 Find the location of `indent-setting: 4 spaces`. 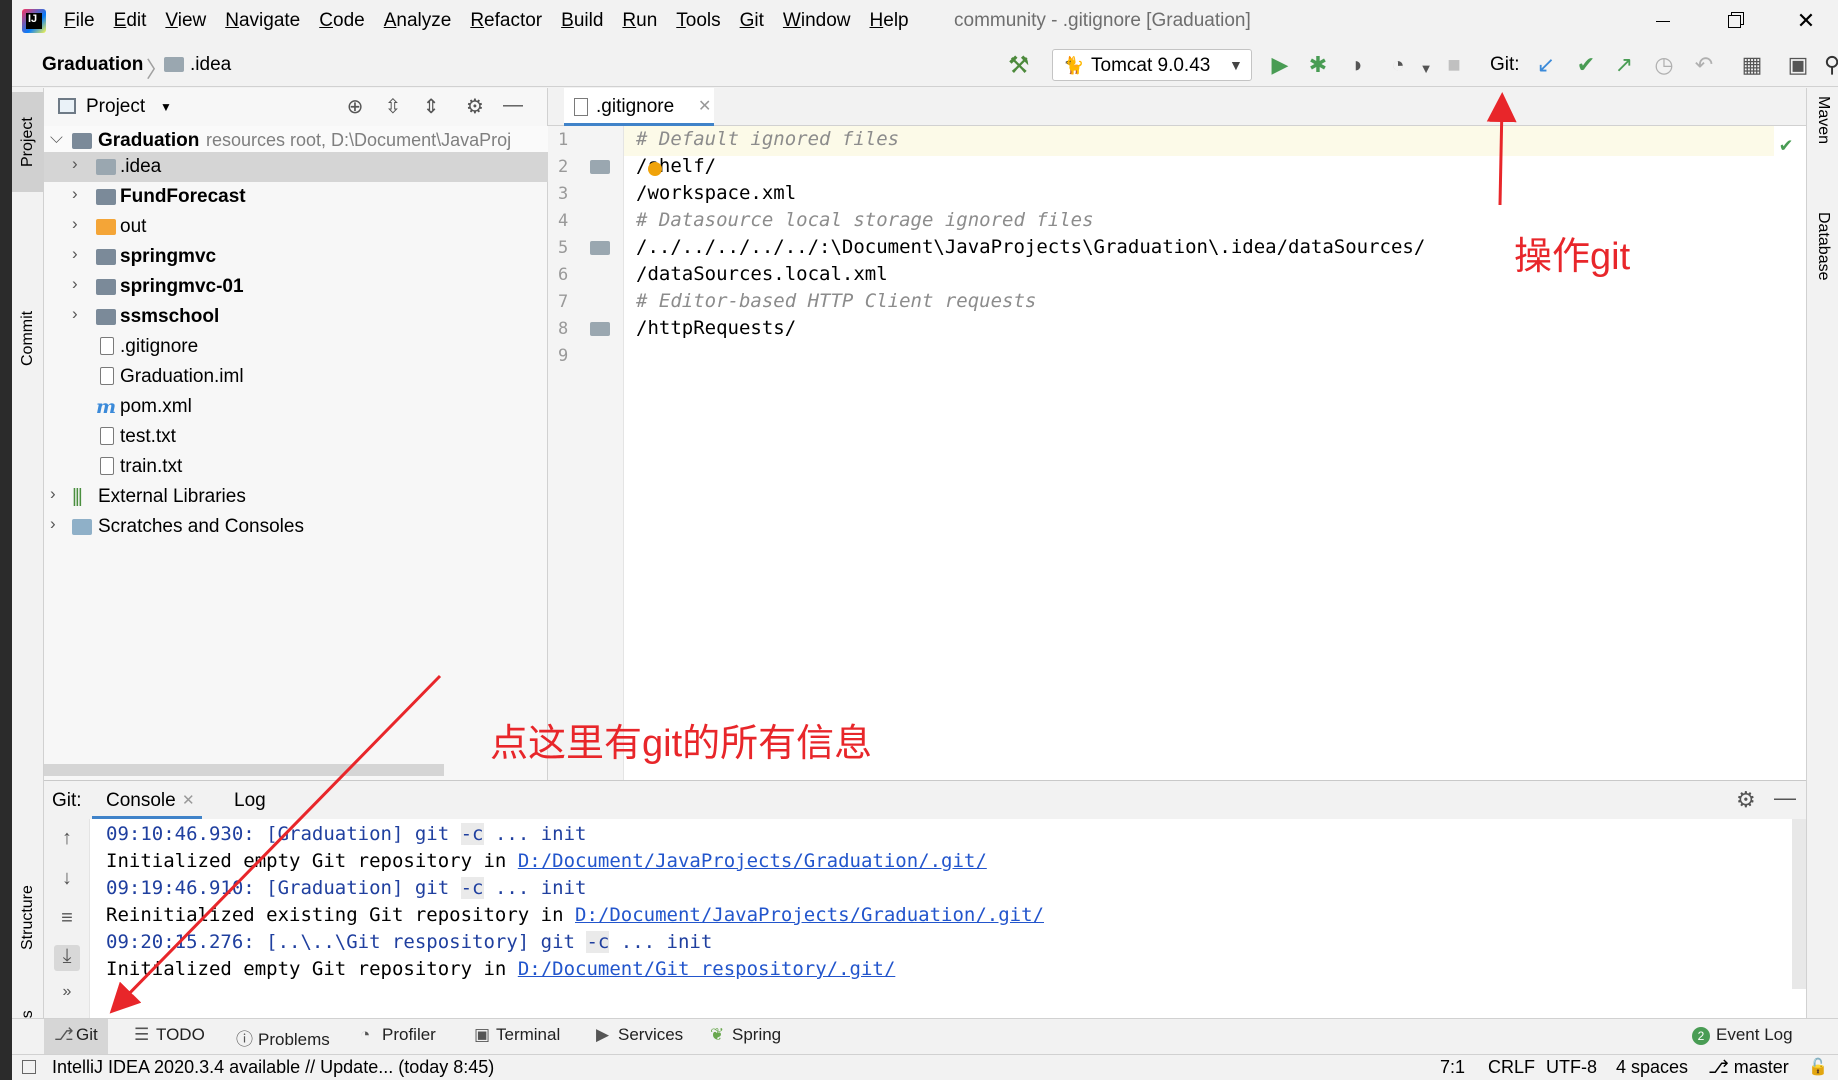

indent-setting: 4 spaces is located at coordinates (1652, 1067).